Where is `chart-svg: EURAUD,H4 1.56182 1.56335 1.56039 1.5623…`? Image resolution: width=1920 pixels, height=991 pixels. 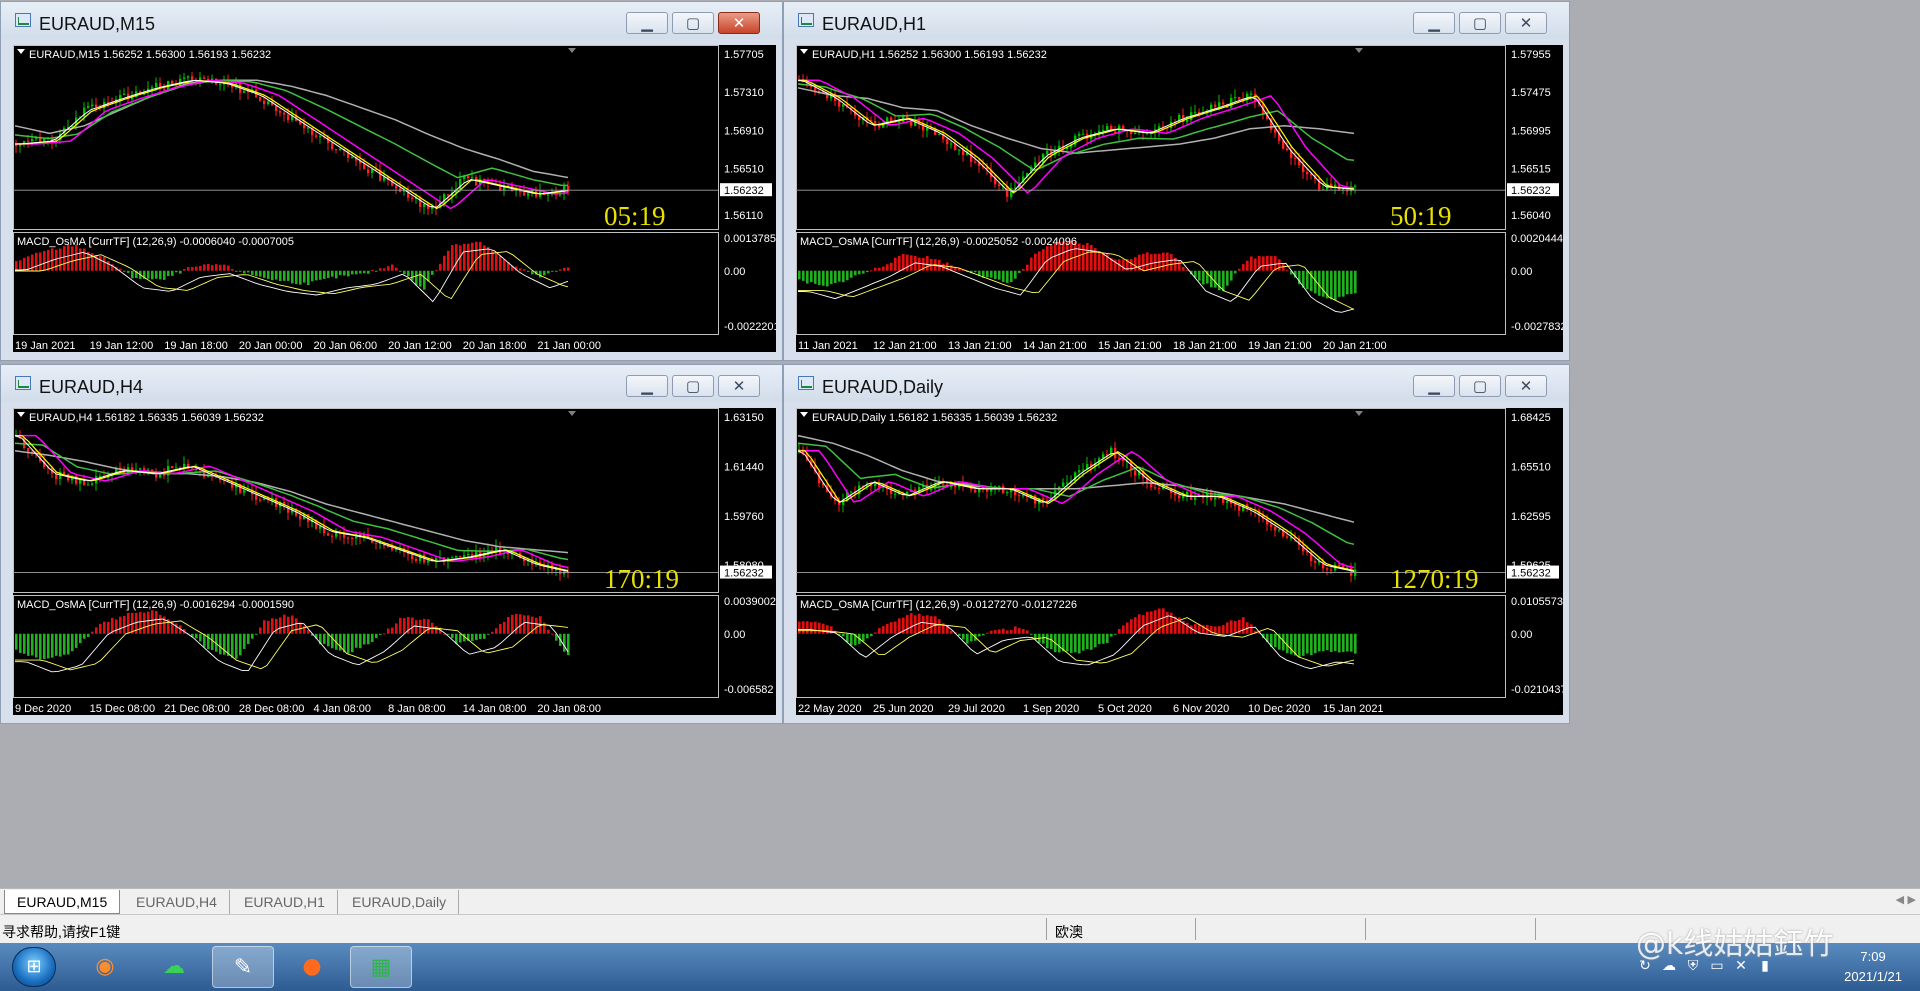 chart-svg: EURAUD,H4 1.56182 1.56335 1.56039 1.5623… is located at coordinates (394, 561).